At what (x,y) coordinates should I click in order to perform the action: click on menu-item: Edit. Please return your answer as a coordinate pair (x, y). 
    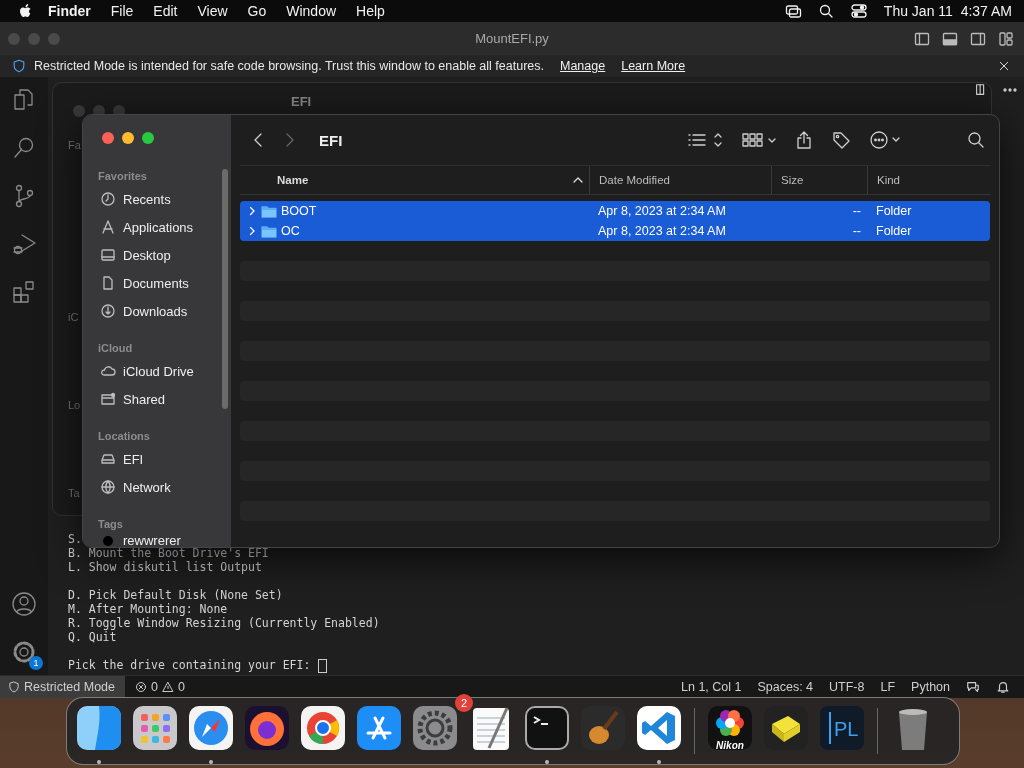
    Looking at the image, I should click on (165, 11).